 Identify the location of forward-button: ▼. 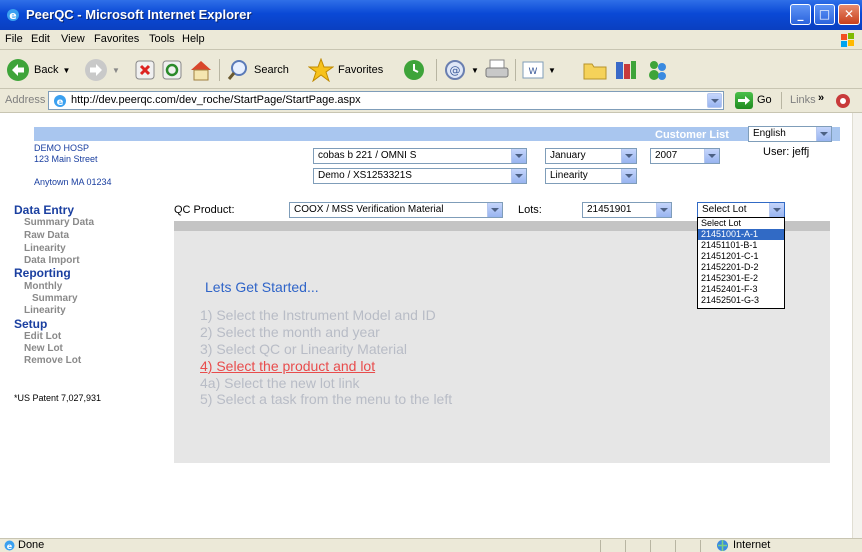
(102, 70).